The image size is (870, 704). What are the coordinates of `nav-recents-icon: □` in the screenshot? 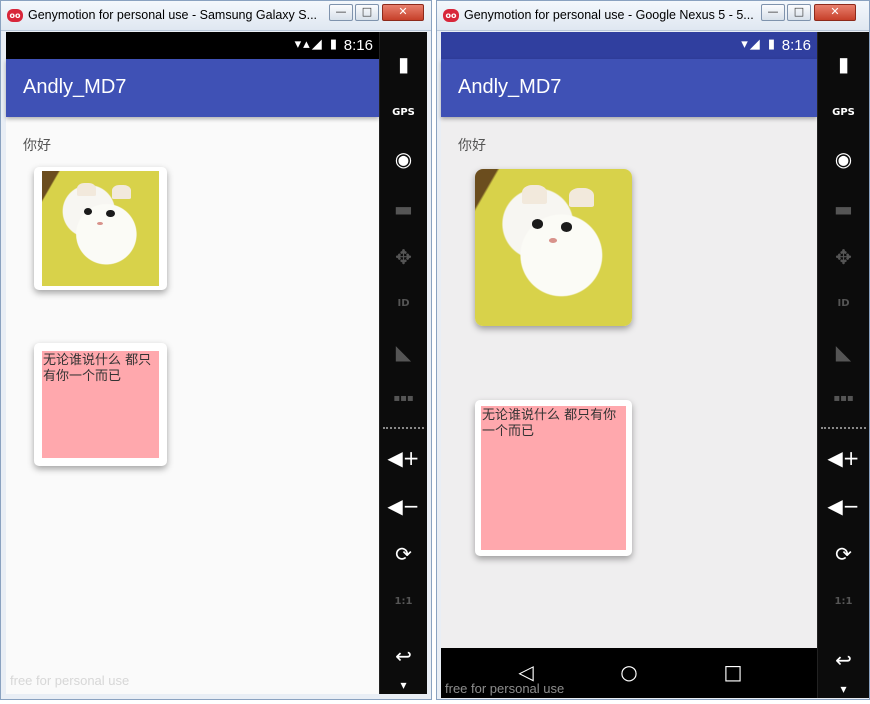 It's located at (733, 672).